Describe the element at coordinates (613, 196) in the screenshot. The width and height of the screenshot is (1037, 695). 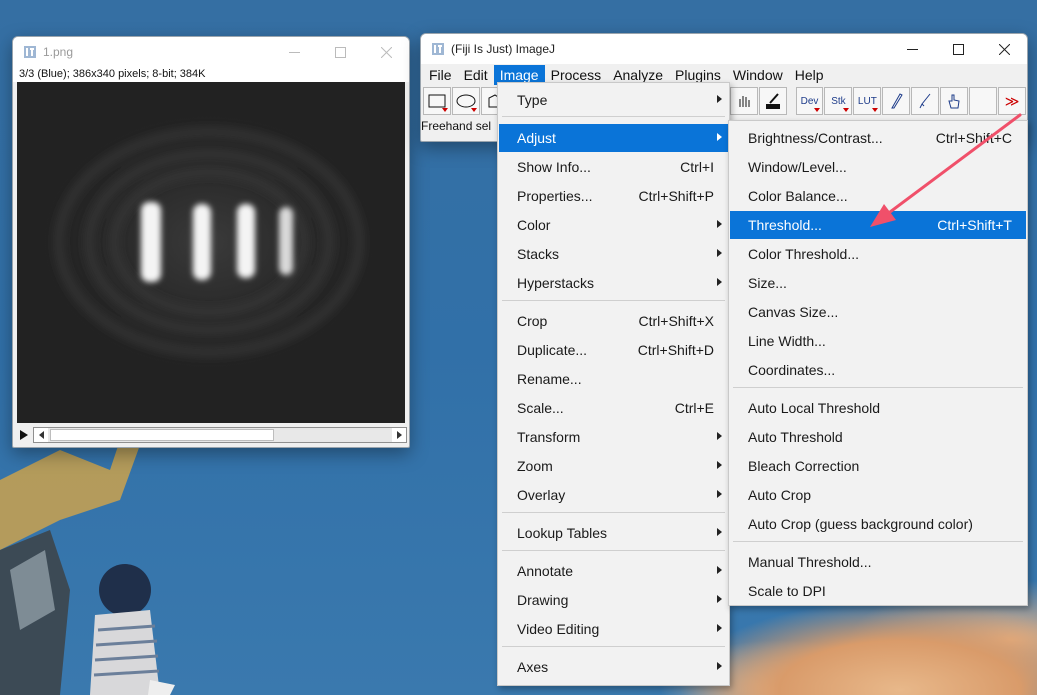
I see `menu-item-properties: Properties... Ctrl+Shift+P` at that location.